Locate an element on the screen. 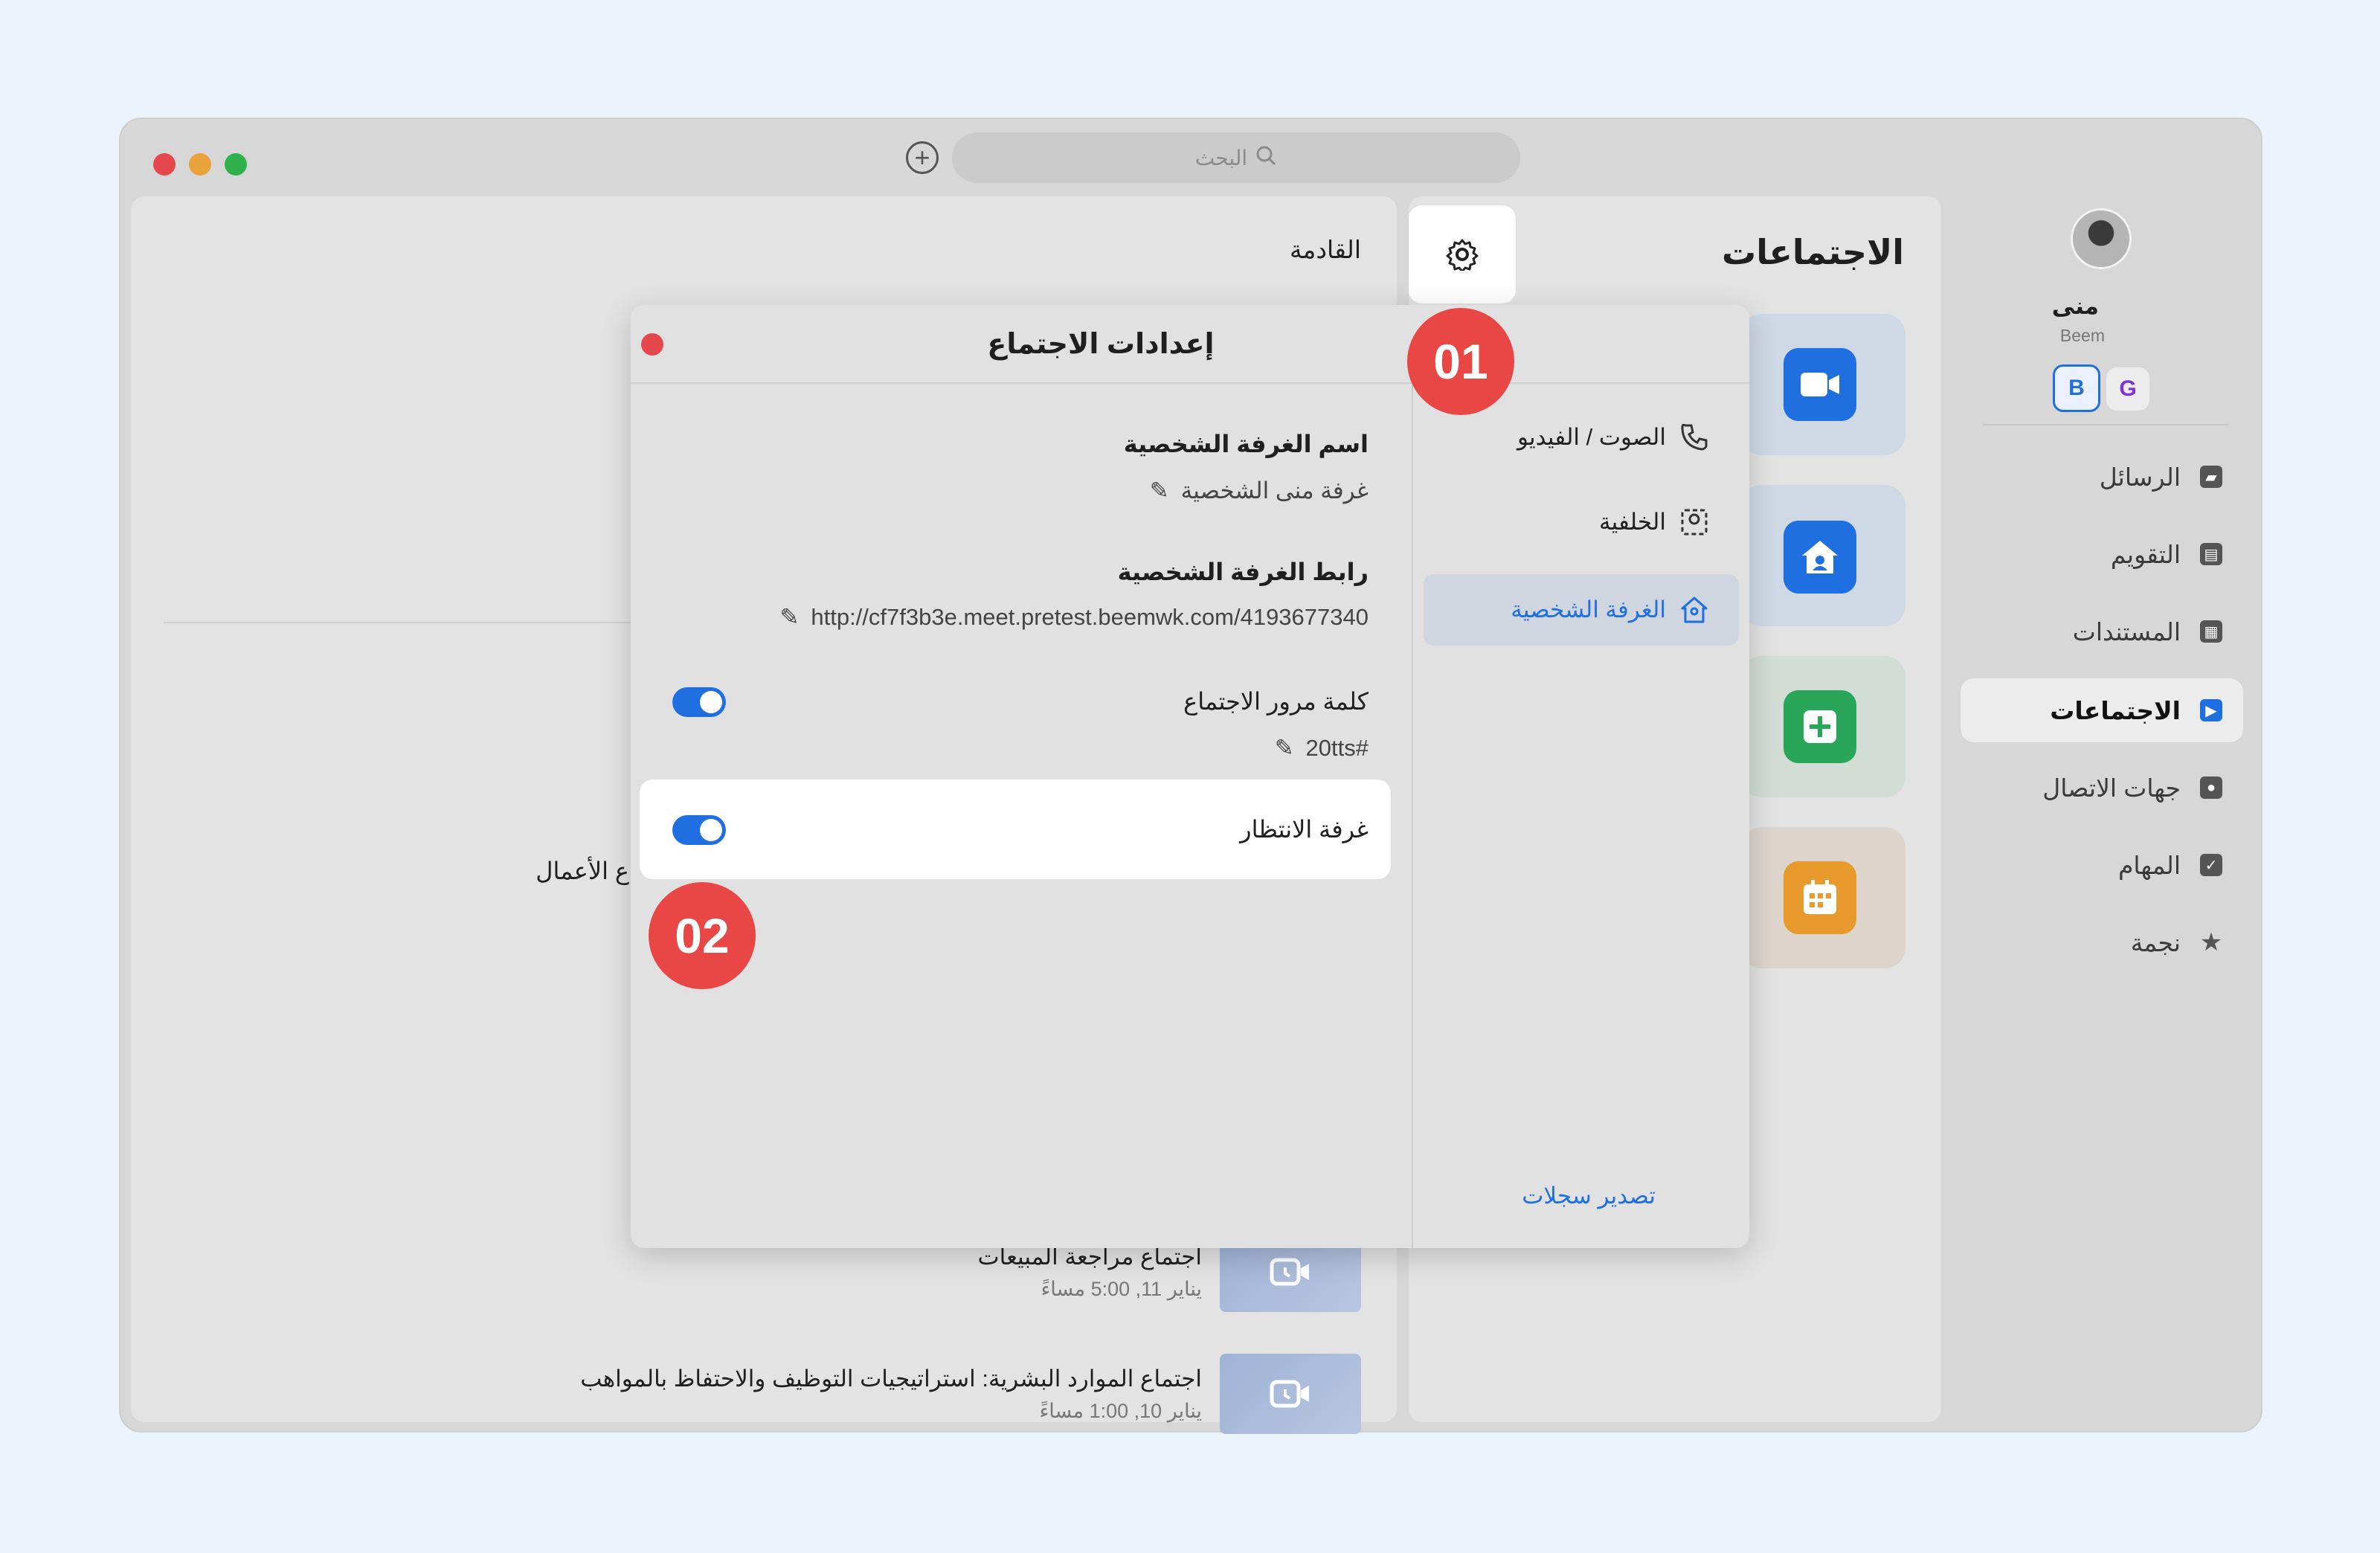 The image size is (2380, 1553). sidebar-item-messages: الرسائل ▰ is located at coordinates (2102, 477).